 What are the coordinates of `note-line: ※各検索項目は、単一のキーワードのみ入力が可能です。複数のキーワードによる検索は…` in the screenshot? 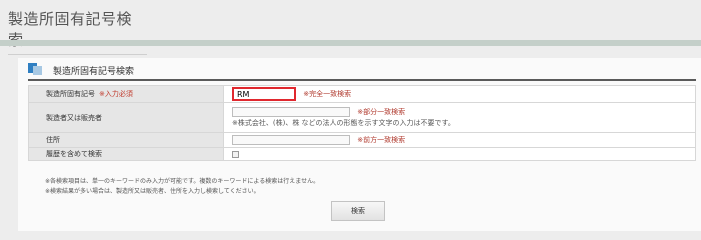 It's located at (182, 181).